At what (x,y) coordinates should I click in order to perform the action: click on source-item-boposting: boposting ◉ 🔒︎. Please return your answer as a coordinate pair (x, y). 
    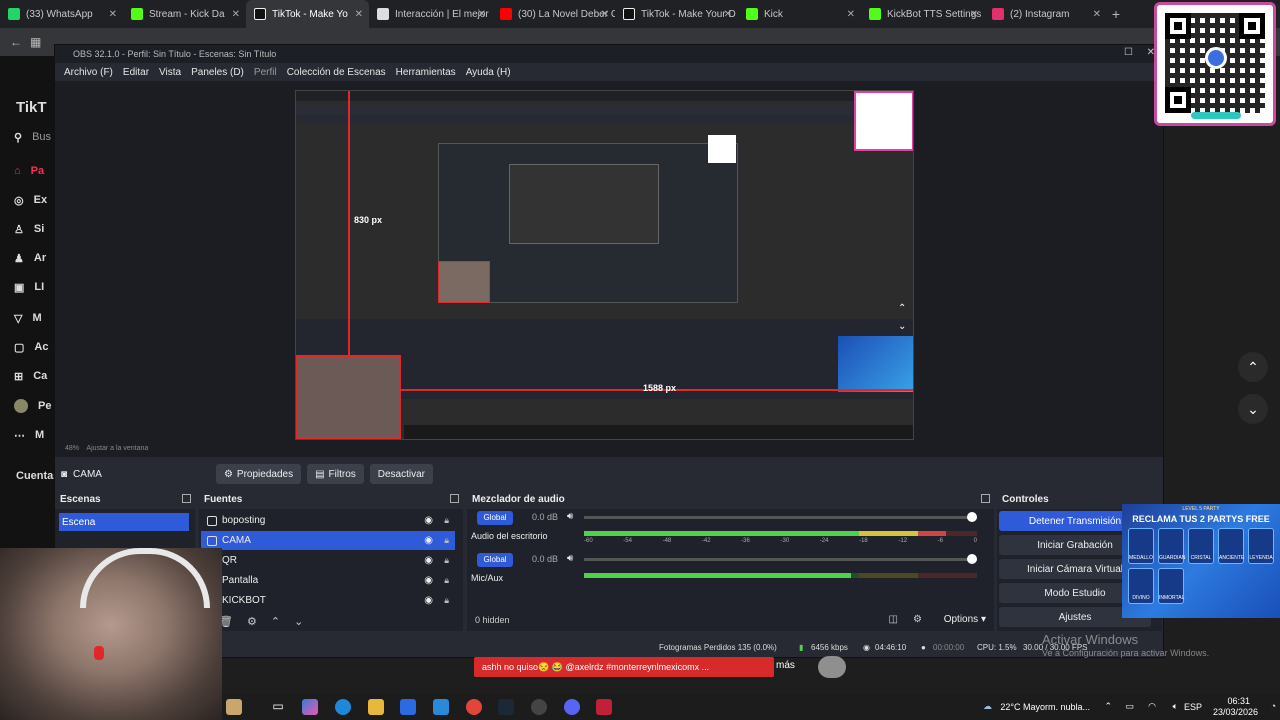
    Looking at the image, I should click on (328, 520).